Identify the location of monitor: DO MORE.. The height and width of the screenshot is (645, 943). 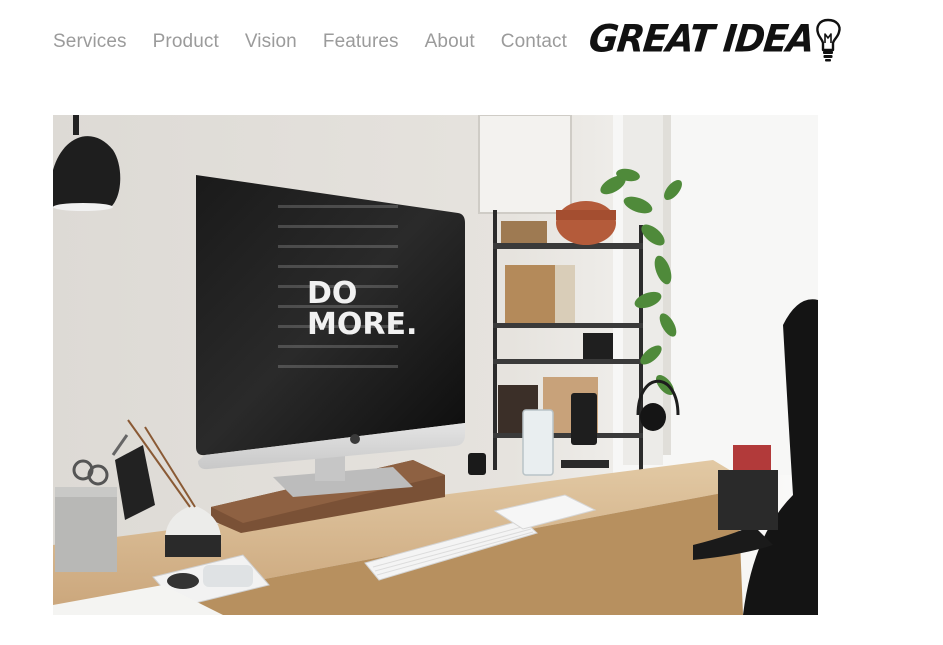
(330, 336).